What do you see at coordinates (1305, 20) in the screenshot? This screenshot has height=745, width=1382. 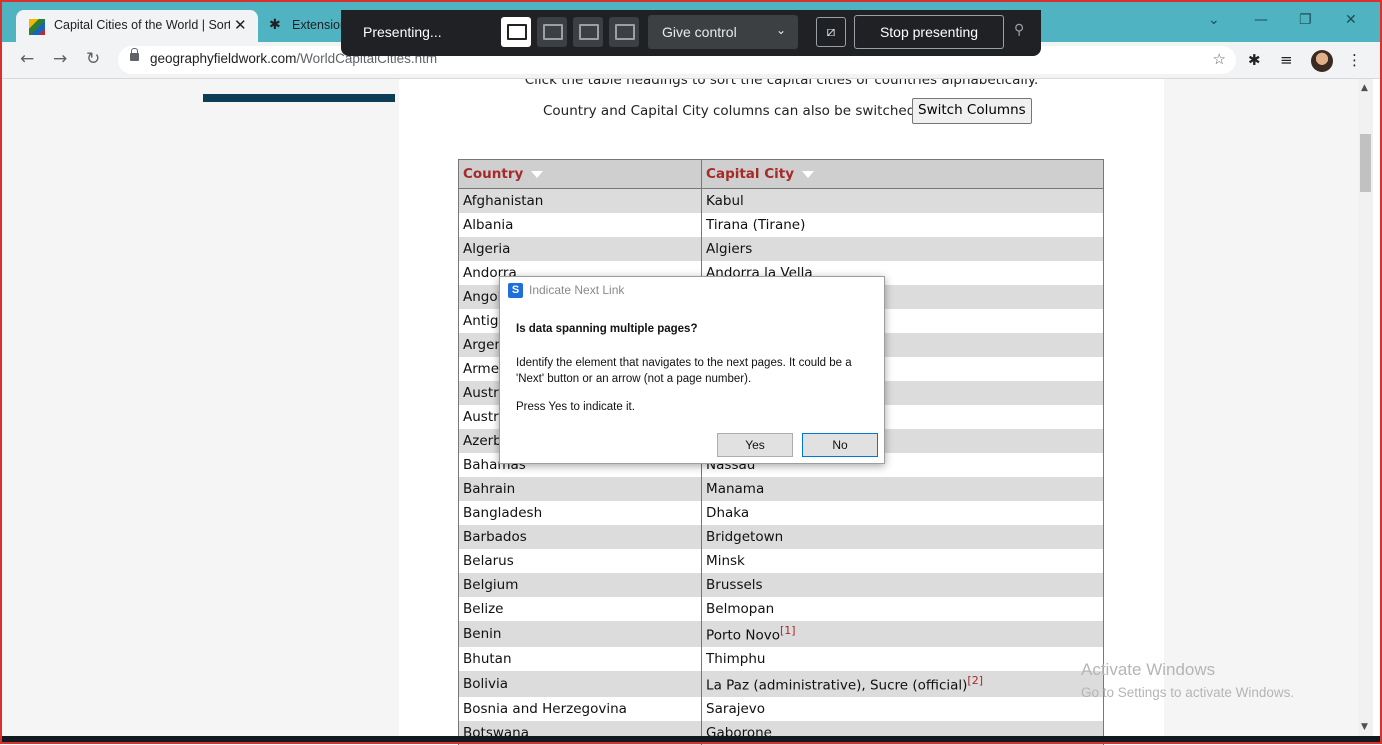 I see `restore-icon: ❐` at bounding box center [1305, 20].